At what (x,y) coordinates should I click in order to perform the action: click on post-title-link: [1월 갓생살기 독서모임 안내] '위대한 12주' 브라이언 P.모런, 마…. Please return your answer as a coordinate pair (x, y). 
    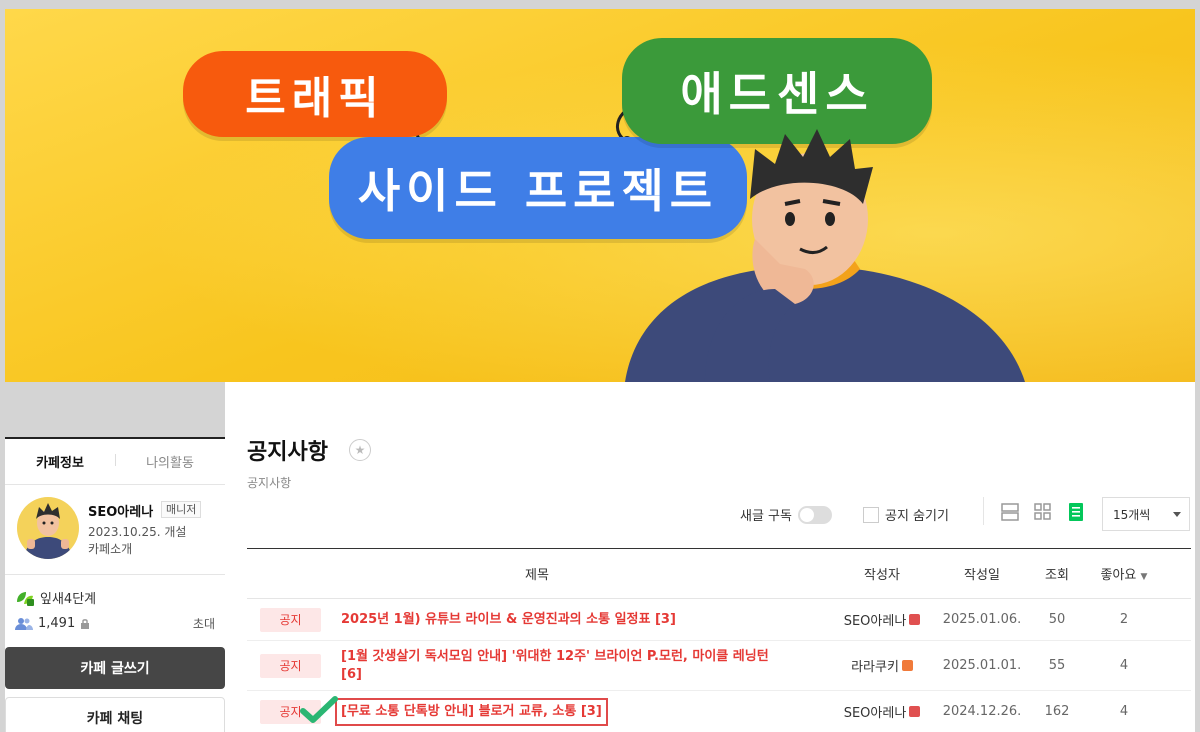
    Looking at the image, I should click on (566, 666).